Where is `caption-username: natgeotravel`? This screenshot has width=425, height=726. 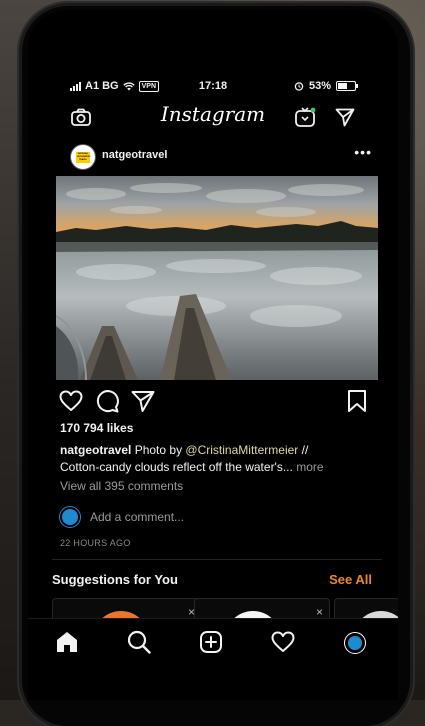
caption-username: natgeotravel is located at coordinates (95, 450).